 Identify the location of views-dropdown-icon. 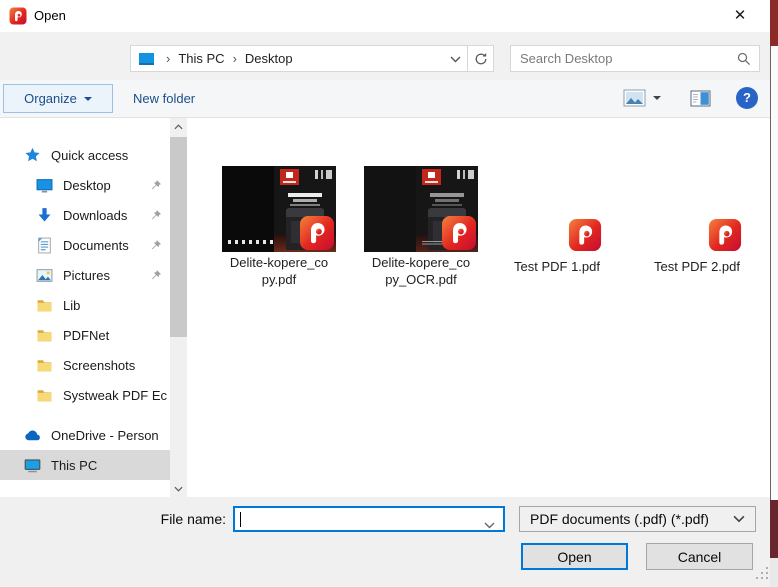
(657, 98).